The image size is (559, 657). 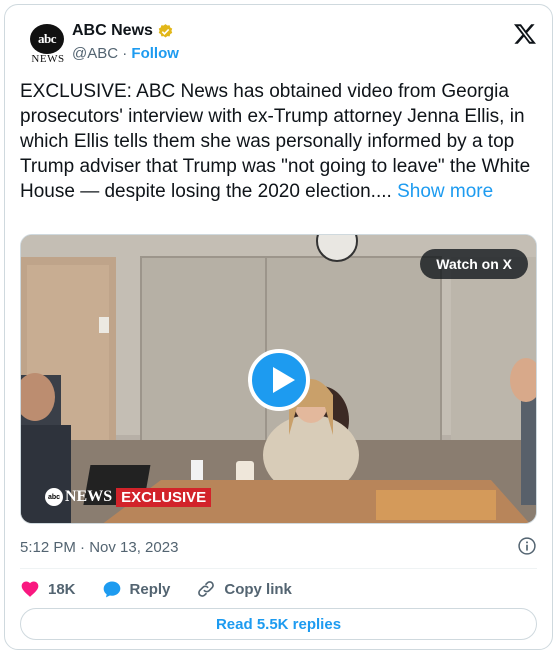 I want to click on tweet-header: abc NEWS ABC News @ABC · Follow, so click(x=278, y=42).